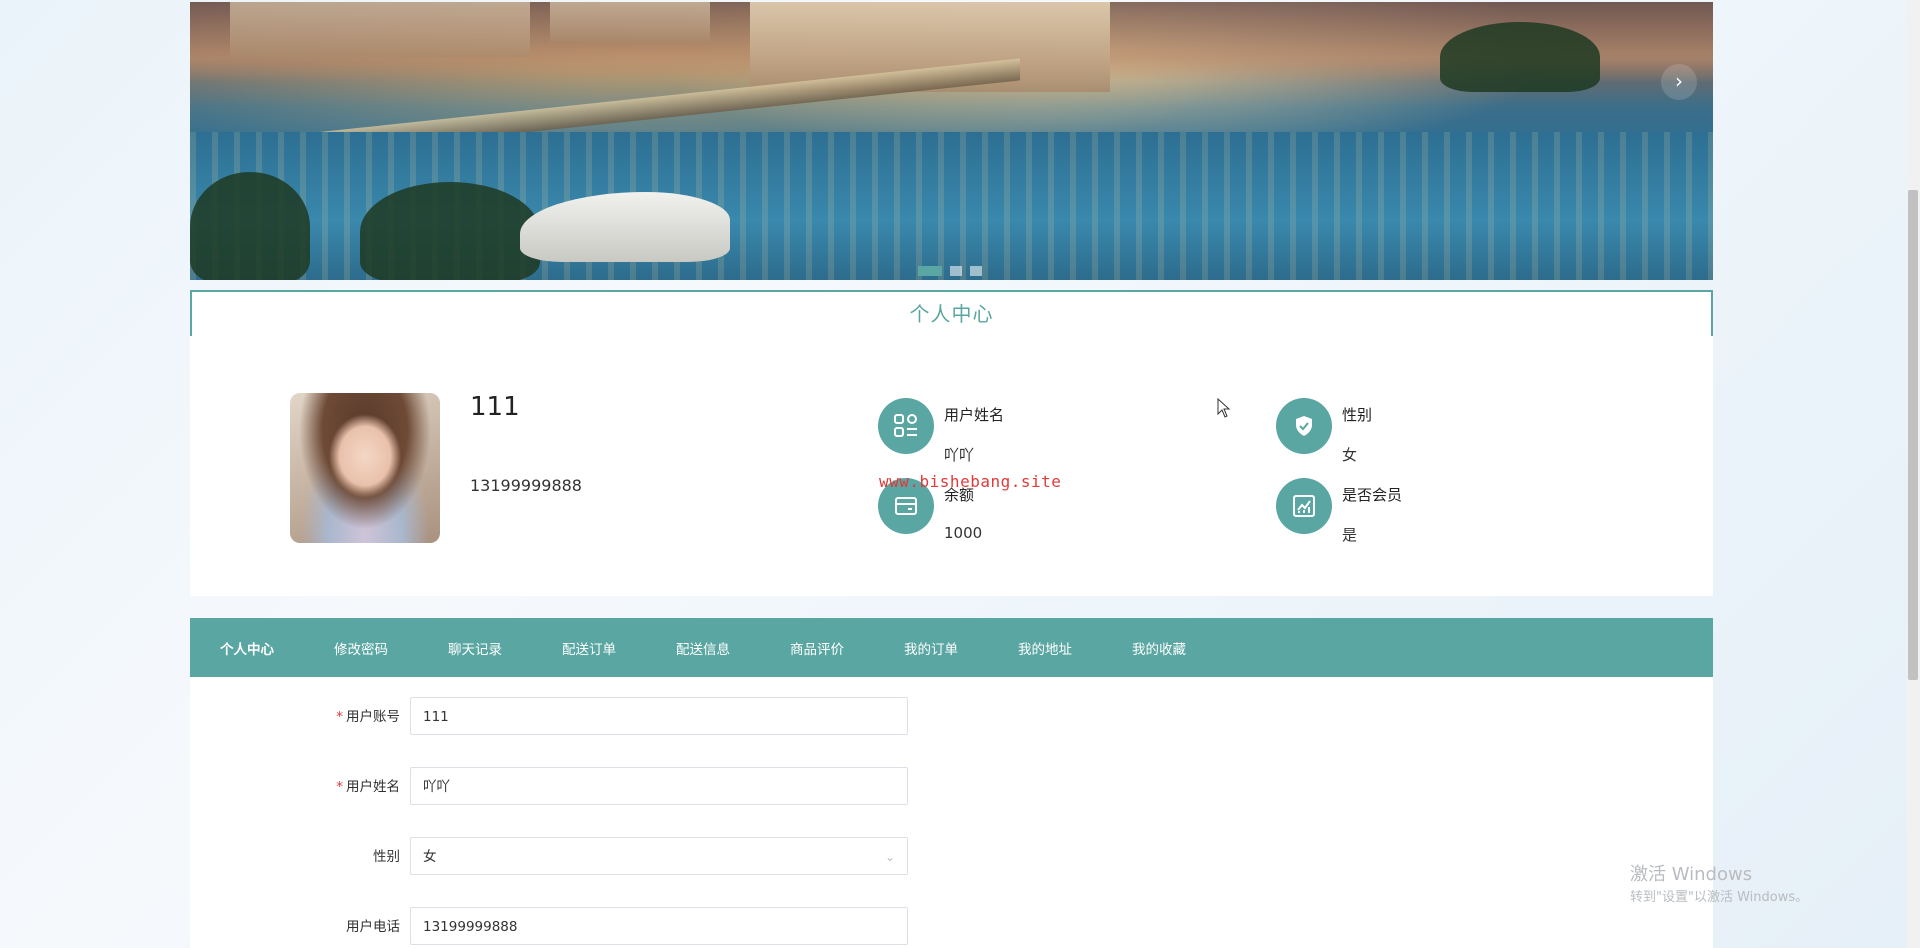  I want to click on form-row-name: * 用户姓名 吖吖, so click(590, 787).